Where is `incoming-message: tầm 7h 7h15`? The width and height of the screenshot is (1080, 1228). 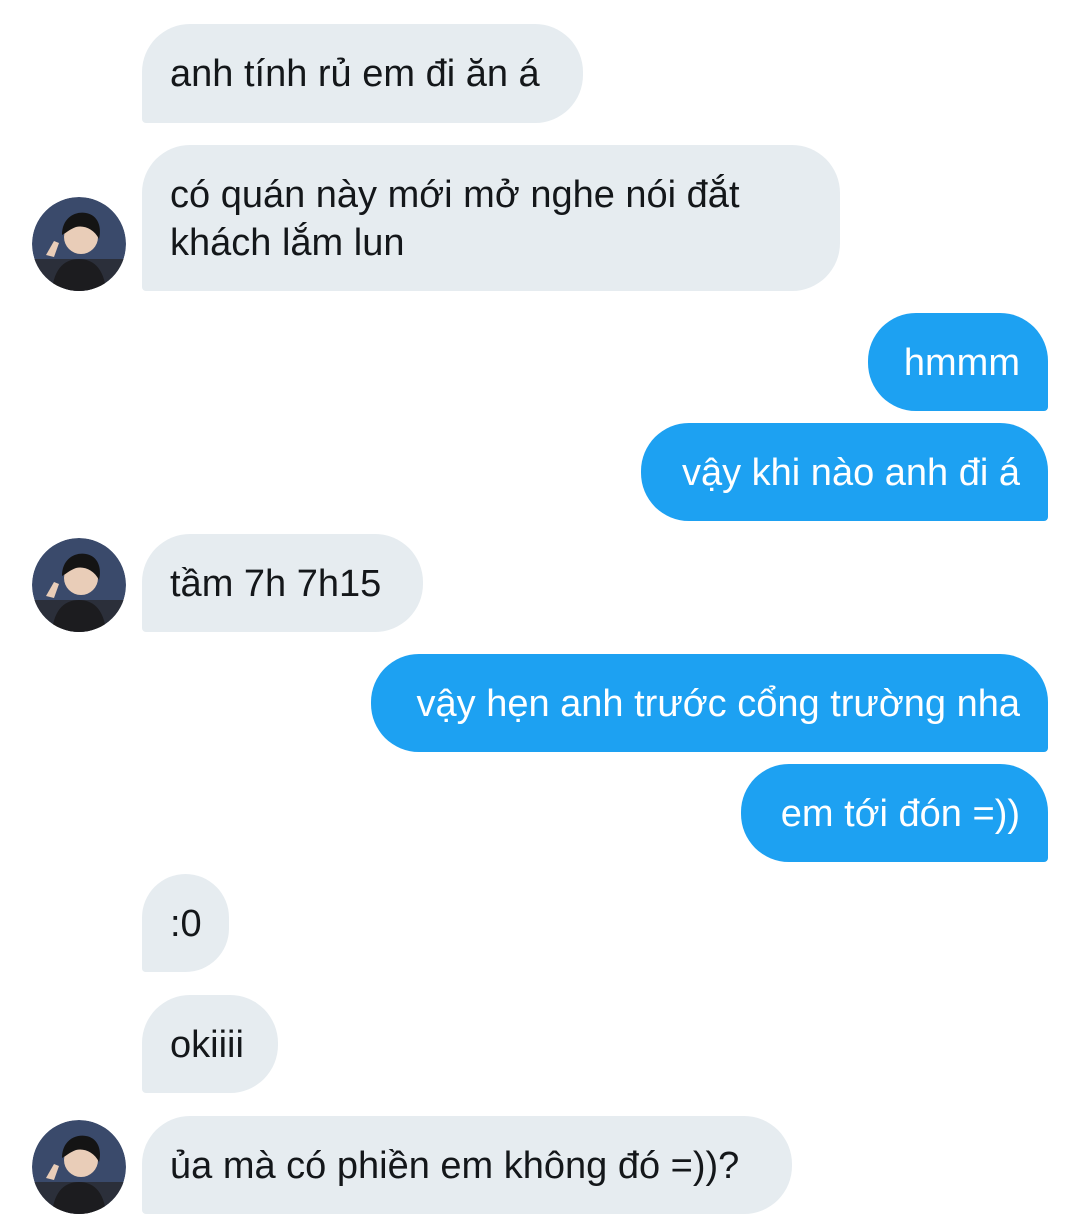
incoming-message: tầm 7h 7h15 is located at coordinates (282, 583).